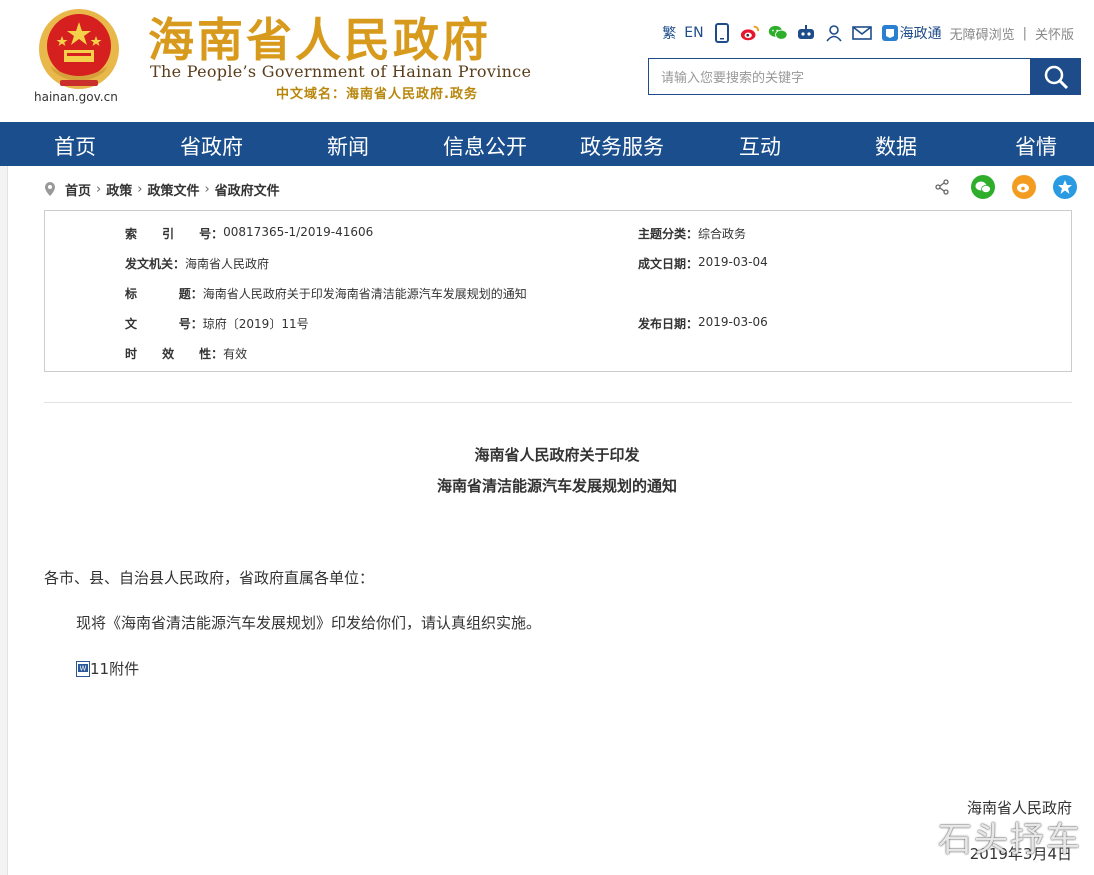 This screenshot has height=875, width=1094. Describe the element at coordinates (733, 322) in the screenshot. I see `meta-published-value: 2019-03-06` at that location.